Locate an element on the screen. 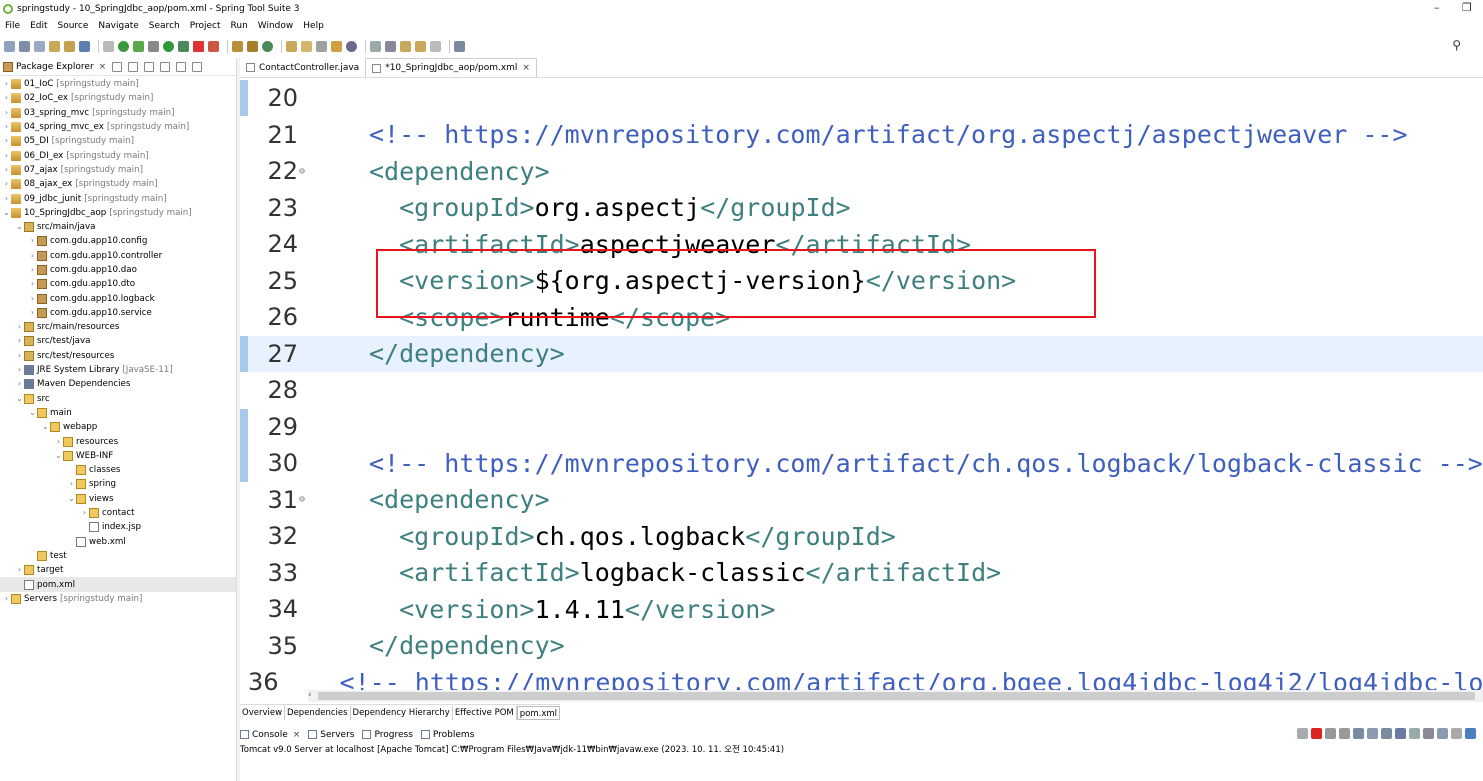  scrollbar-thumb is located at coordinates (896, 696).